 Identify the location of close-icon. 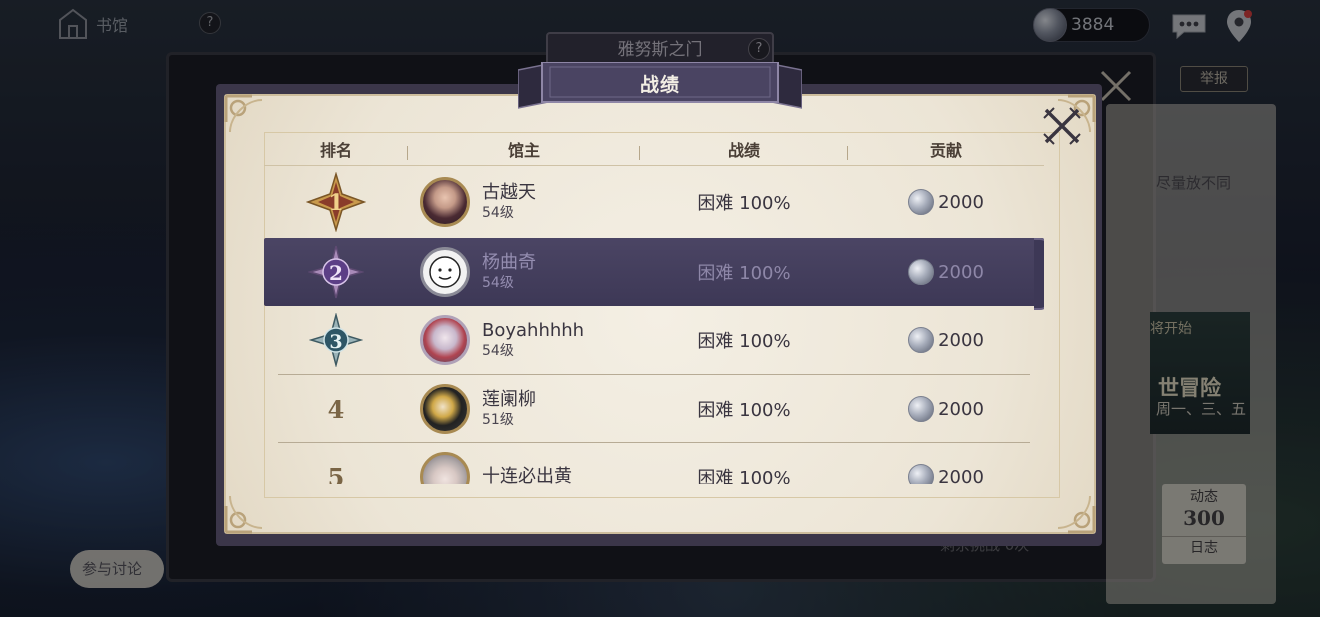
(1062, 126).